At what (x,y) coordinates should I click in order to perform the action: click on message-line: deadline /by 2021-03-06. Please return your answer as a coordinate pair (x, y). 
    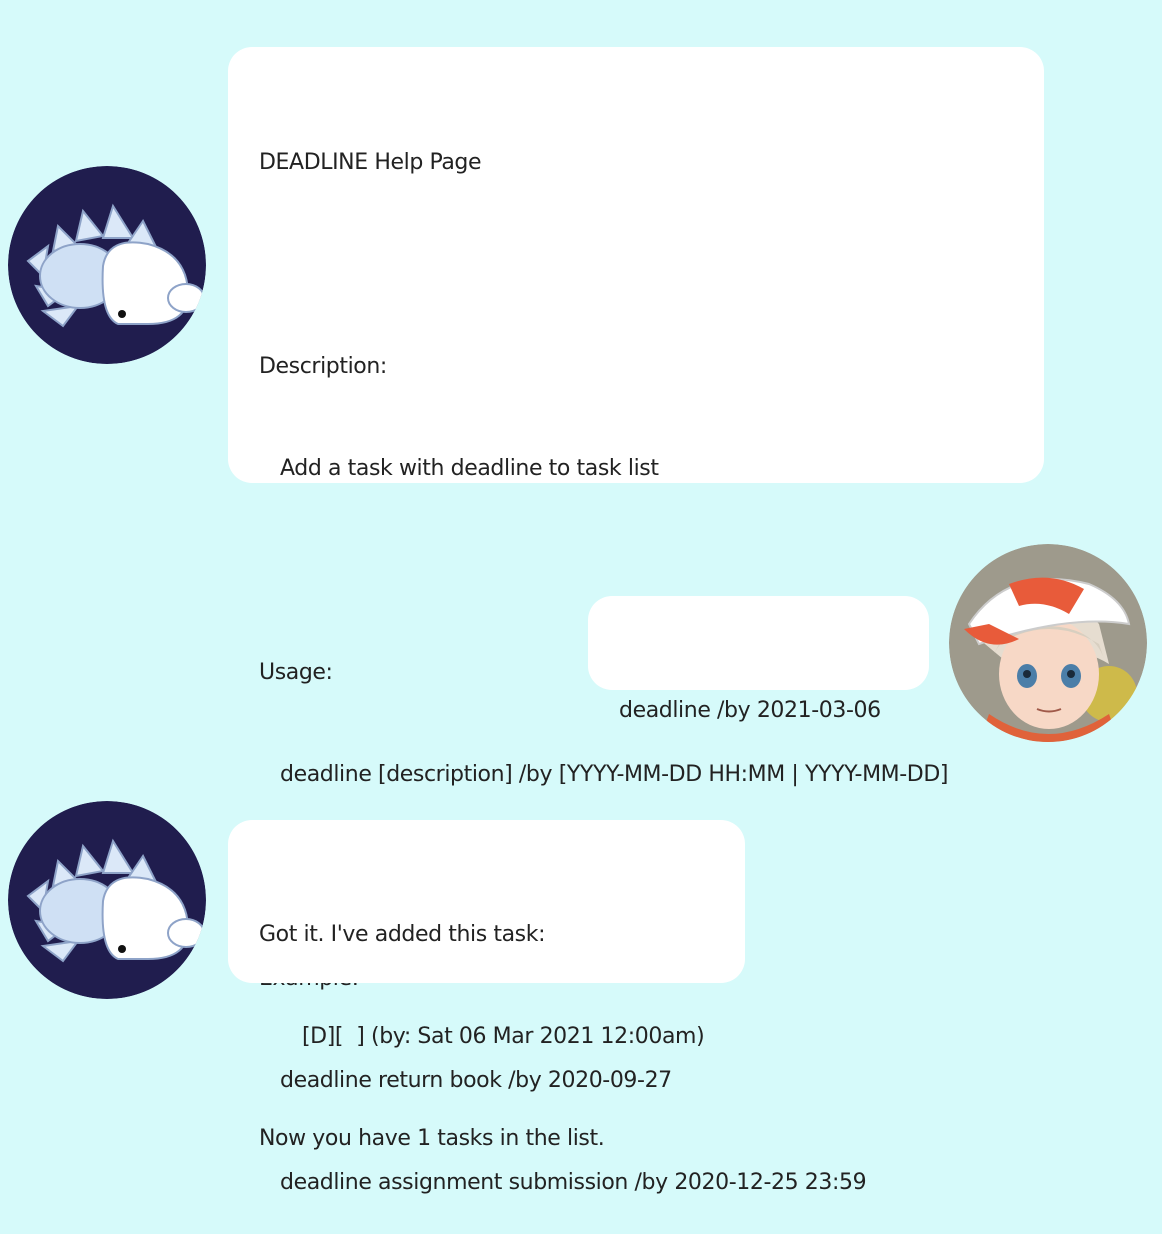
    Looking at the image, I should click on (750, 710).